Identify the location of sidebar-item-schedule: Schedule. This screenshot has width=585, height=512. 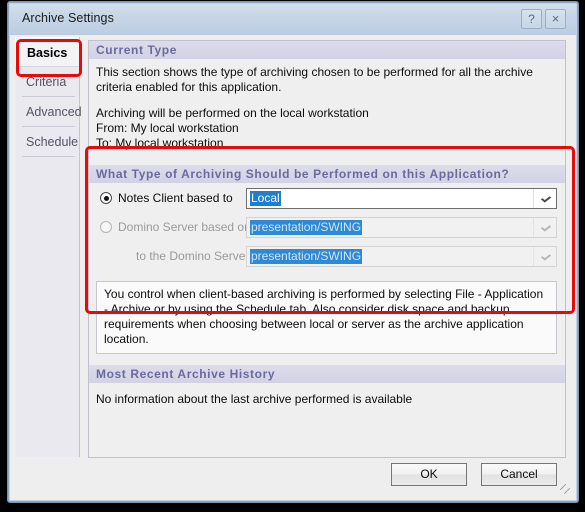
(47, 142).